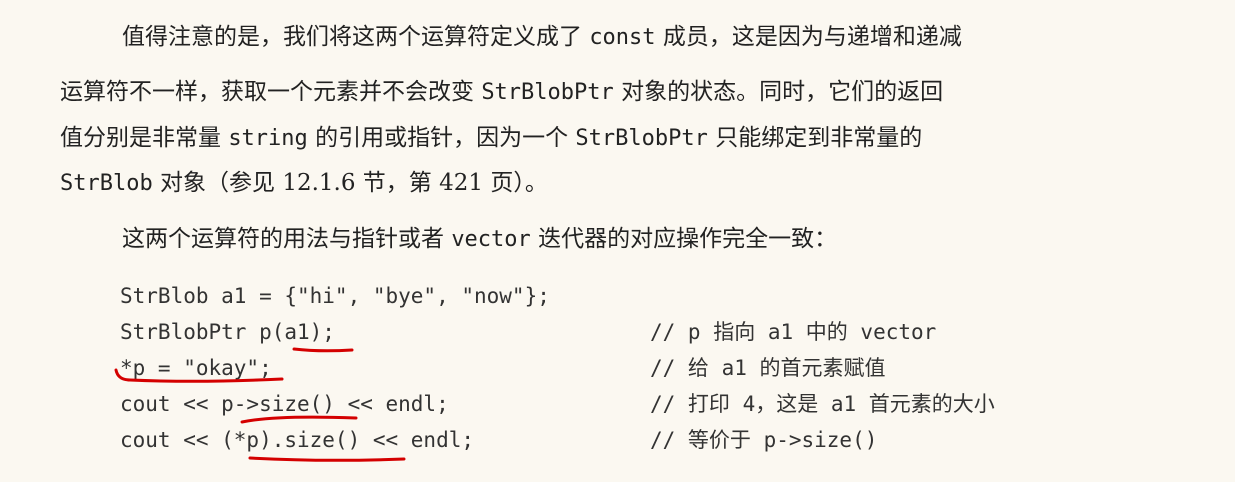 The image size is (1235, 482). Describe the element at coordinates (822, 404) in the screenshot. I see `code-comment: // 打印 4，这是 a1 首元素的大小` at that location.